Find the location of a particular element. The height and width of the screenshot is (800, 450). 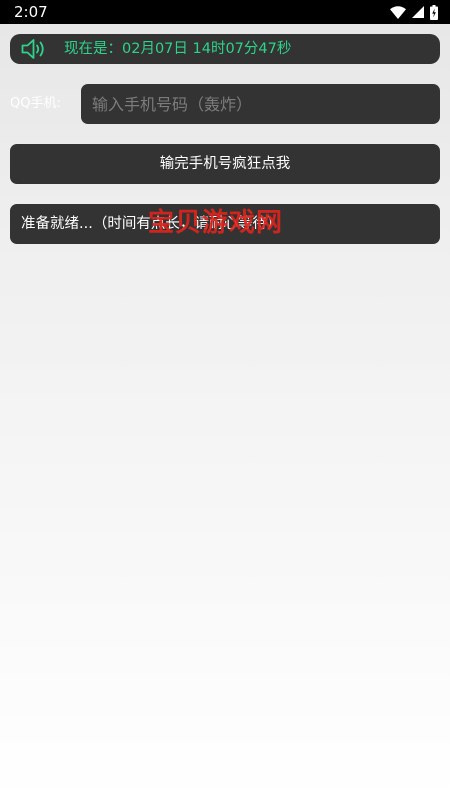

status-icons is located at coordinates (414, 12).